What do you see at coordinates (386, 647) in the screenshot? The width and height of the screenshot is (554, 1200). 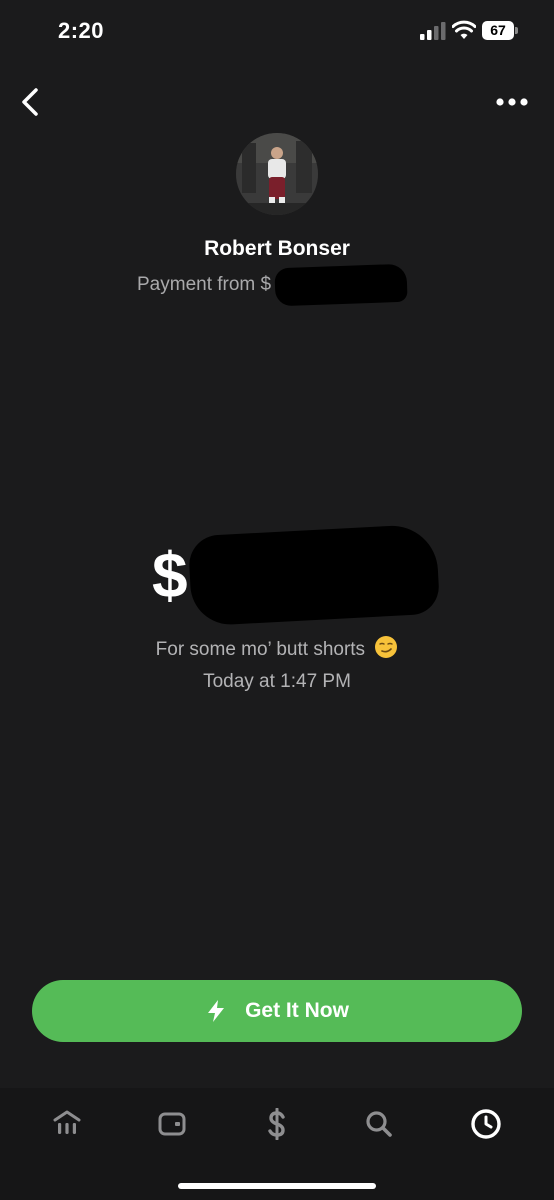 I see `smirking-face-icon` at bounding box center [386, 647].